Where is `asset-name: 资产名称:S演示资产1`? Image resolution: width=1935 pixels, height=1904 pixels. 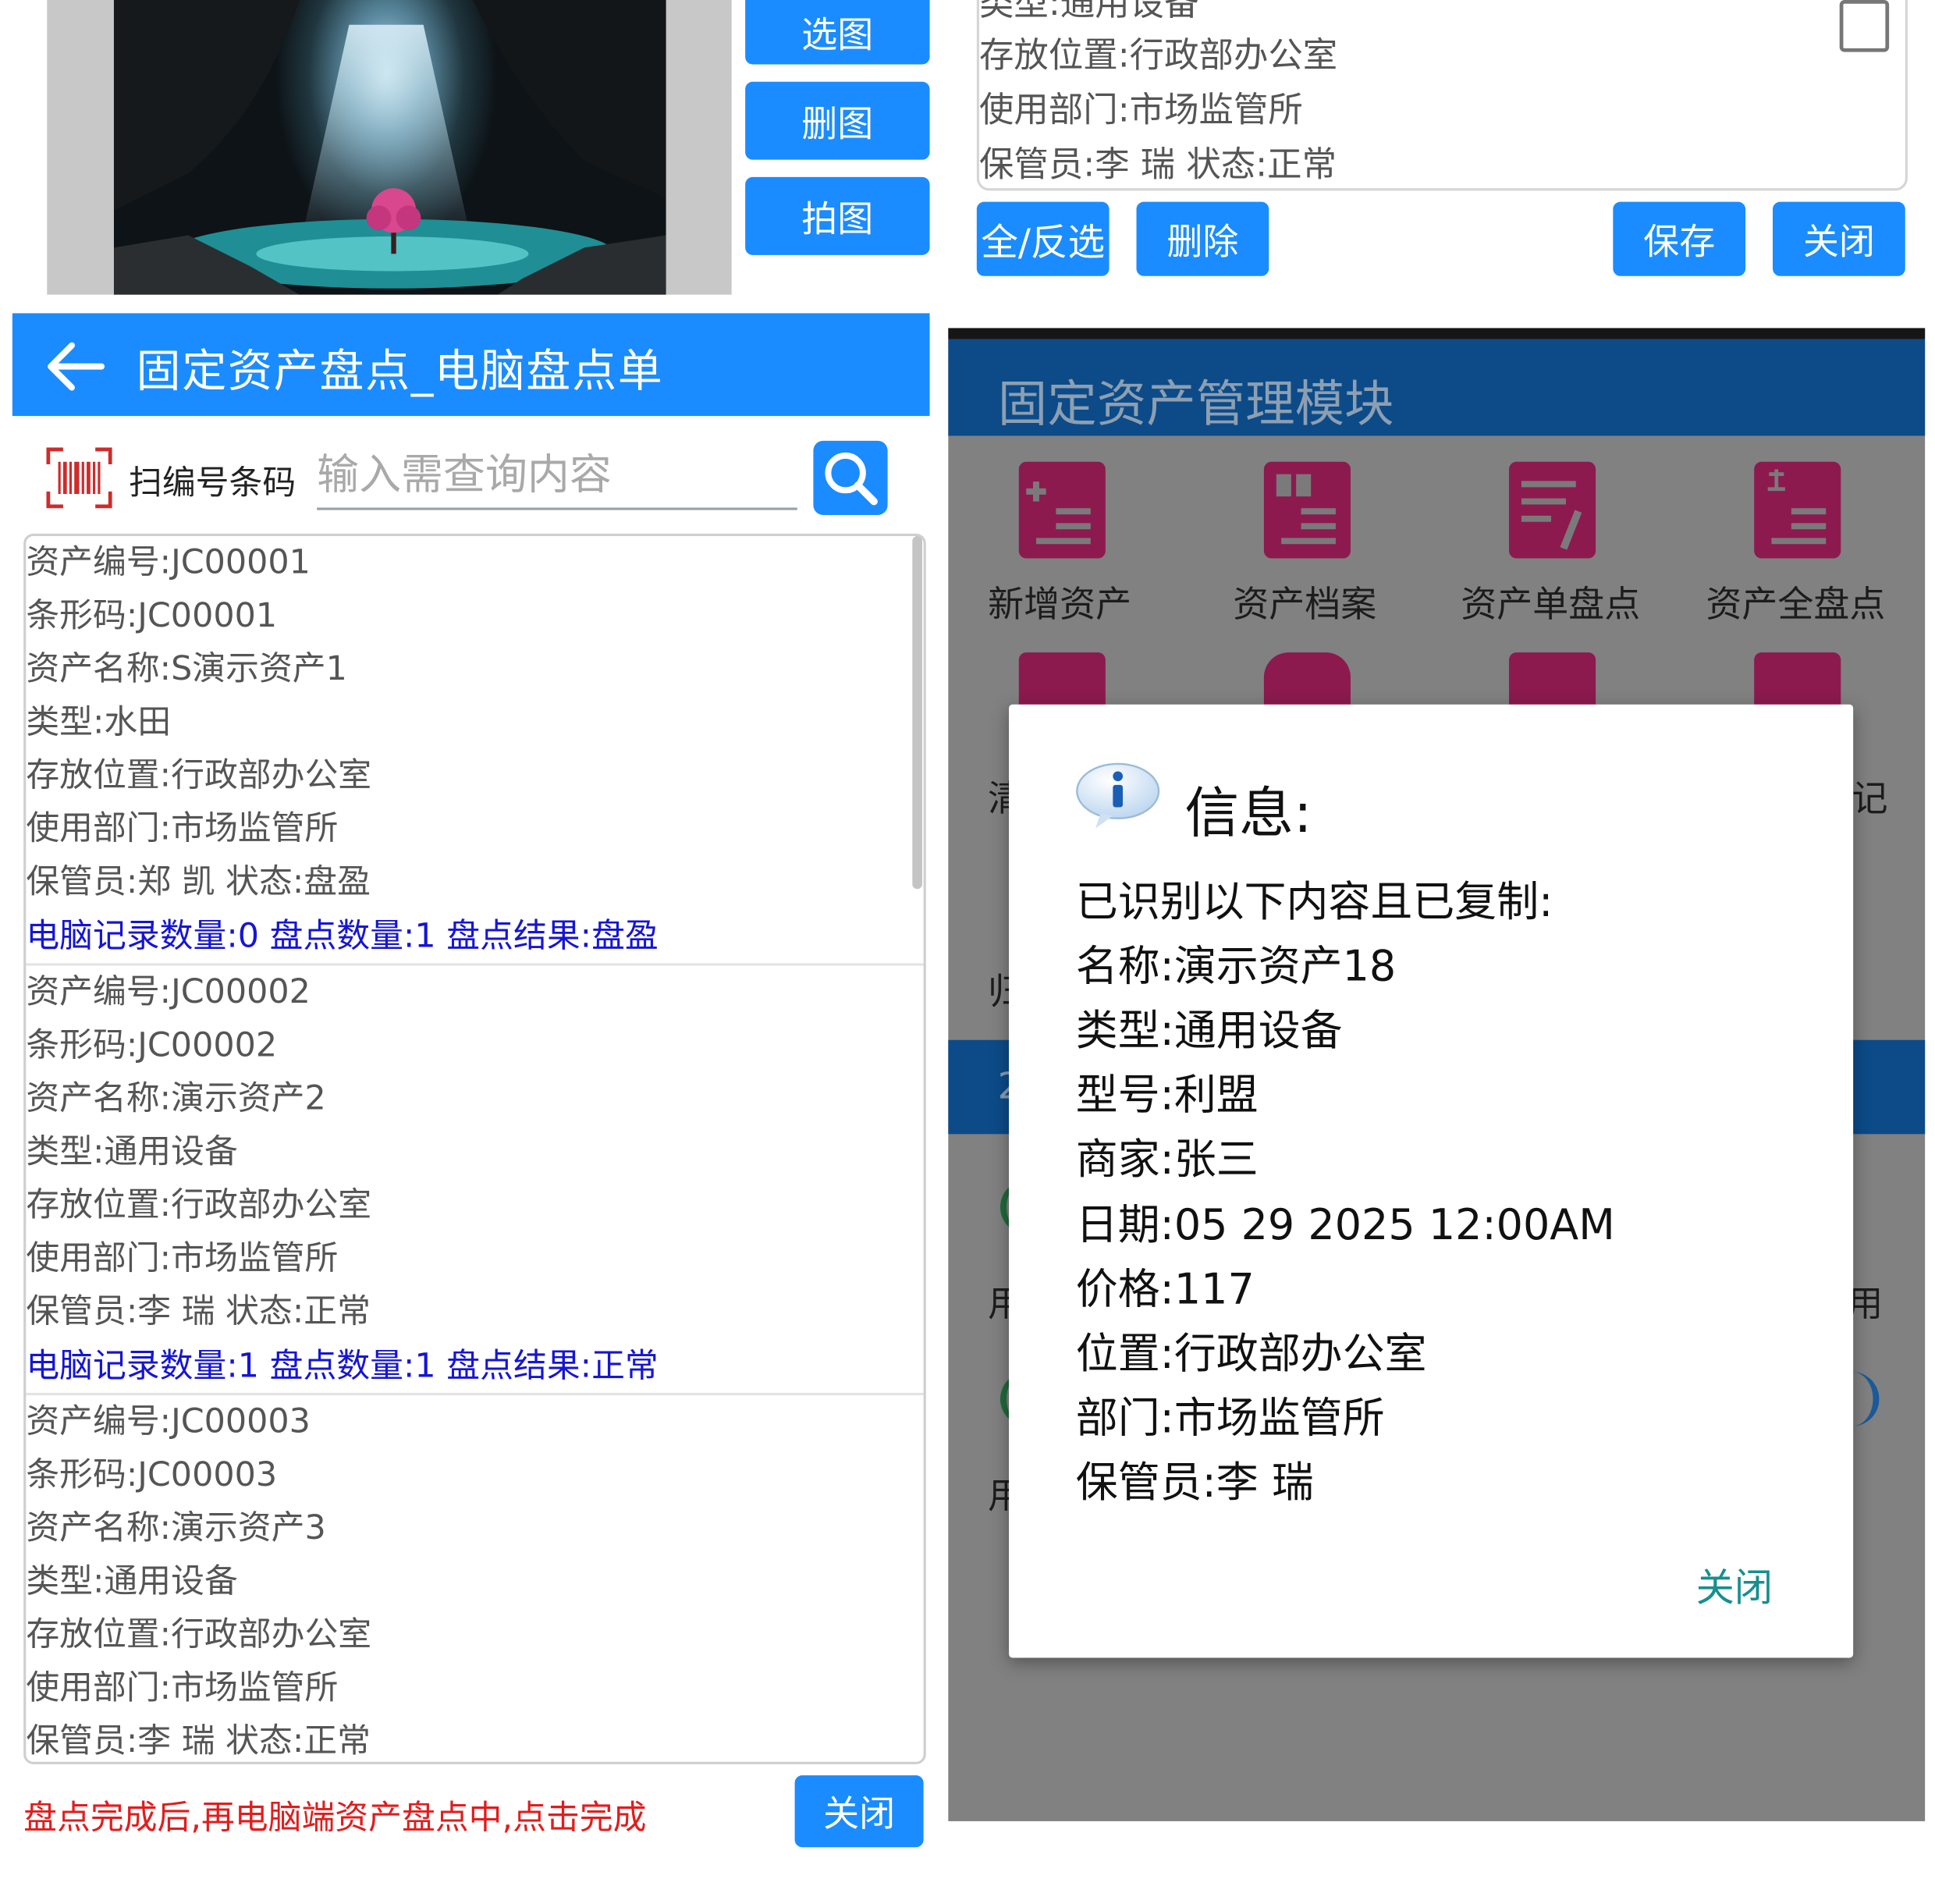 asset-name: 资产名称:S演示资产1 is located at coordinates (186, 669).